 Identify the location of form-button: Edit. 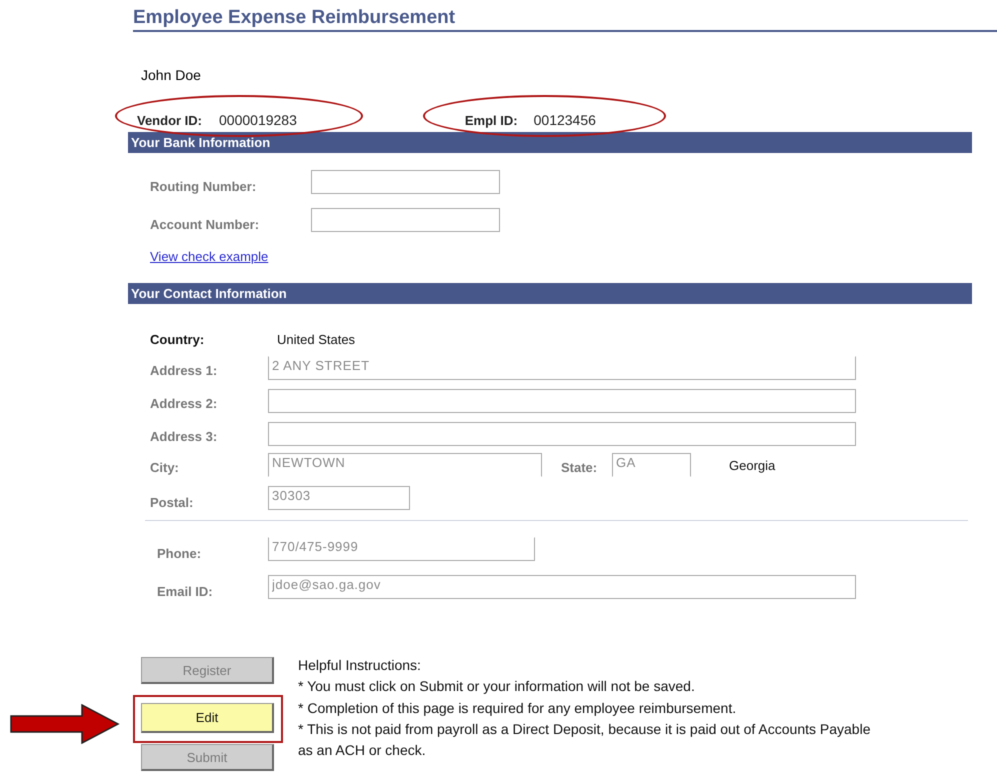
(207, 718).